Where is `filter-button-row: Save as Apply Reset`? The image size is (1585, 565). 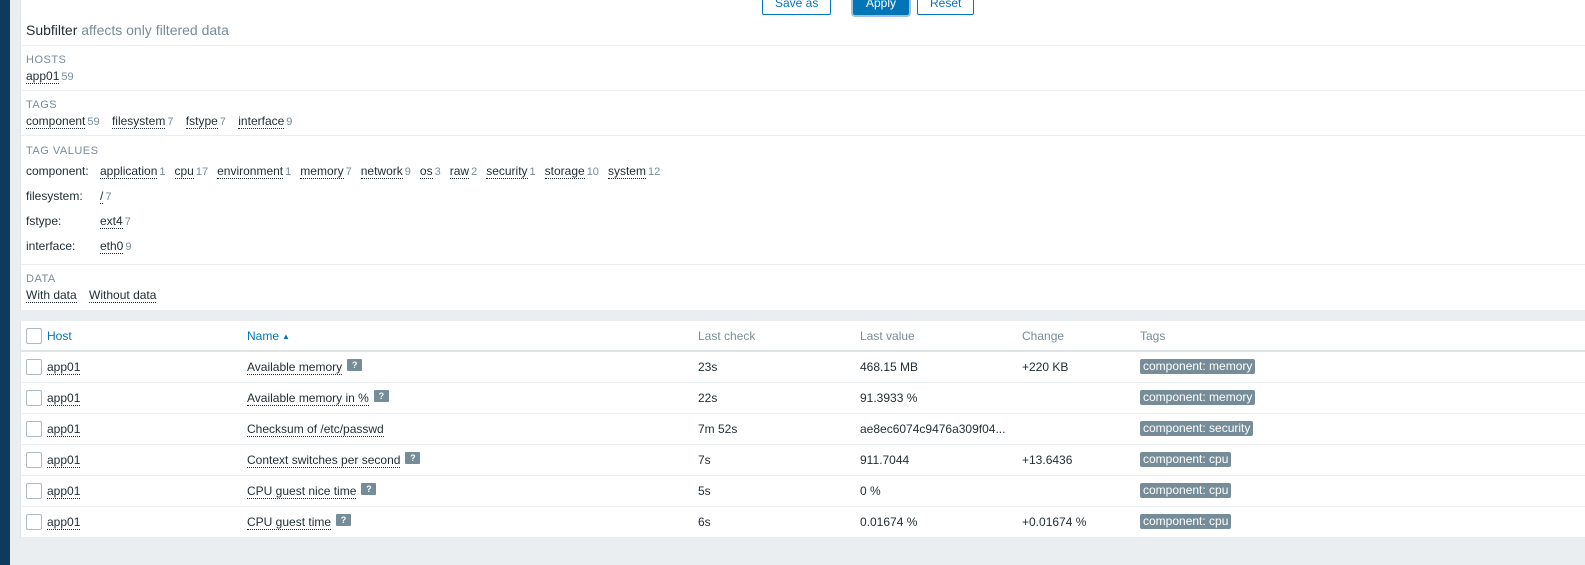 filter-button-row: Save as Apply Reset is located at coordinates (803, 8).